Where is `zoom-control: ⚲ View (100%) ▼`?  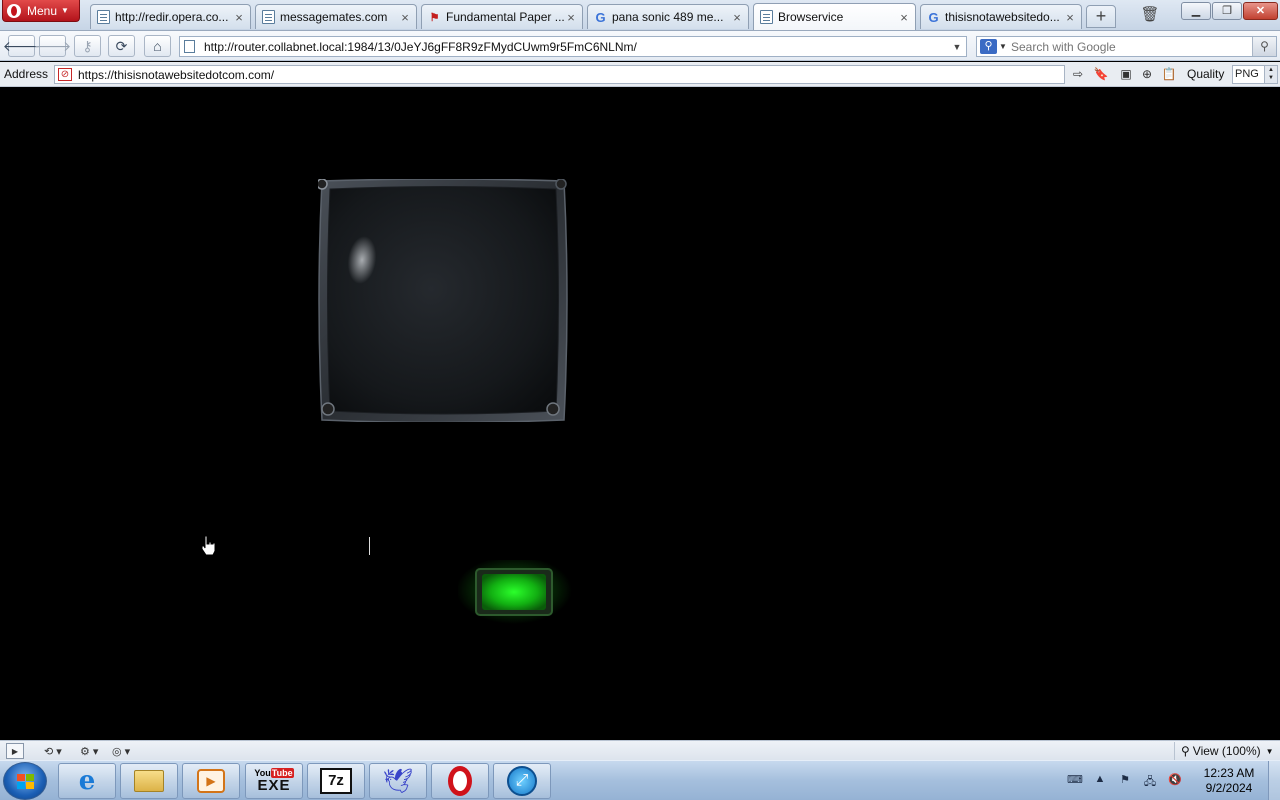
zoom-control: ⚲ View (100%) ▼ is located at coordinates (1226, 751).